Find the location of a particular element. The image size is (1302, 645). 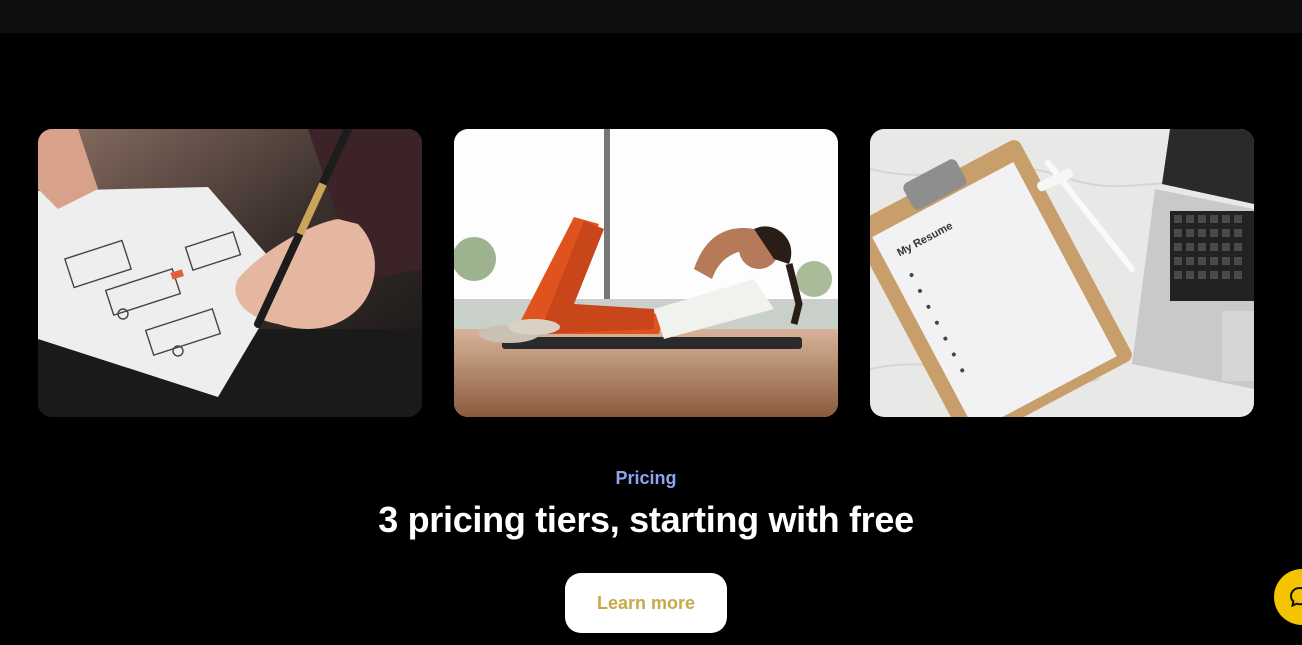

pricing-eyebrow: Pricing is located at coordinates (646, 478).